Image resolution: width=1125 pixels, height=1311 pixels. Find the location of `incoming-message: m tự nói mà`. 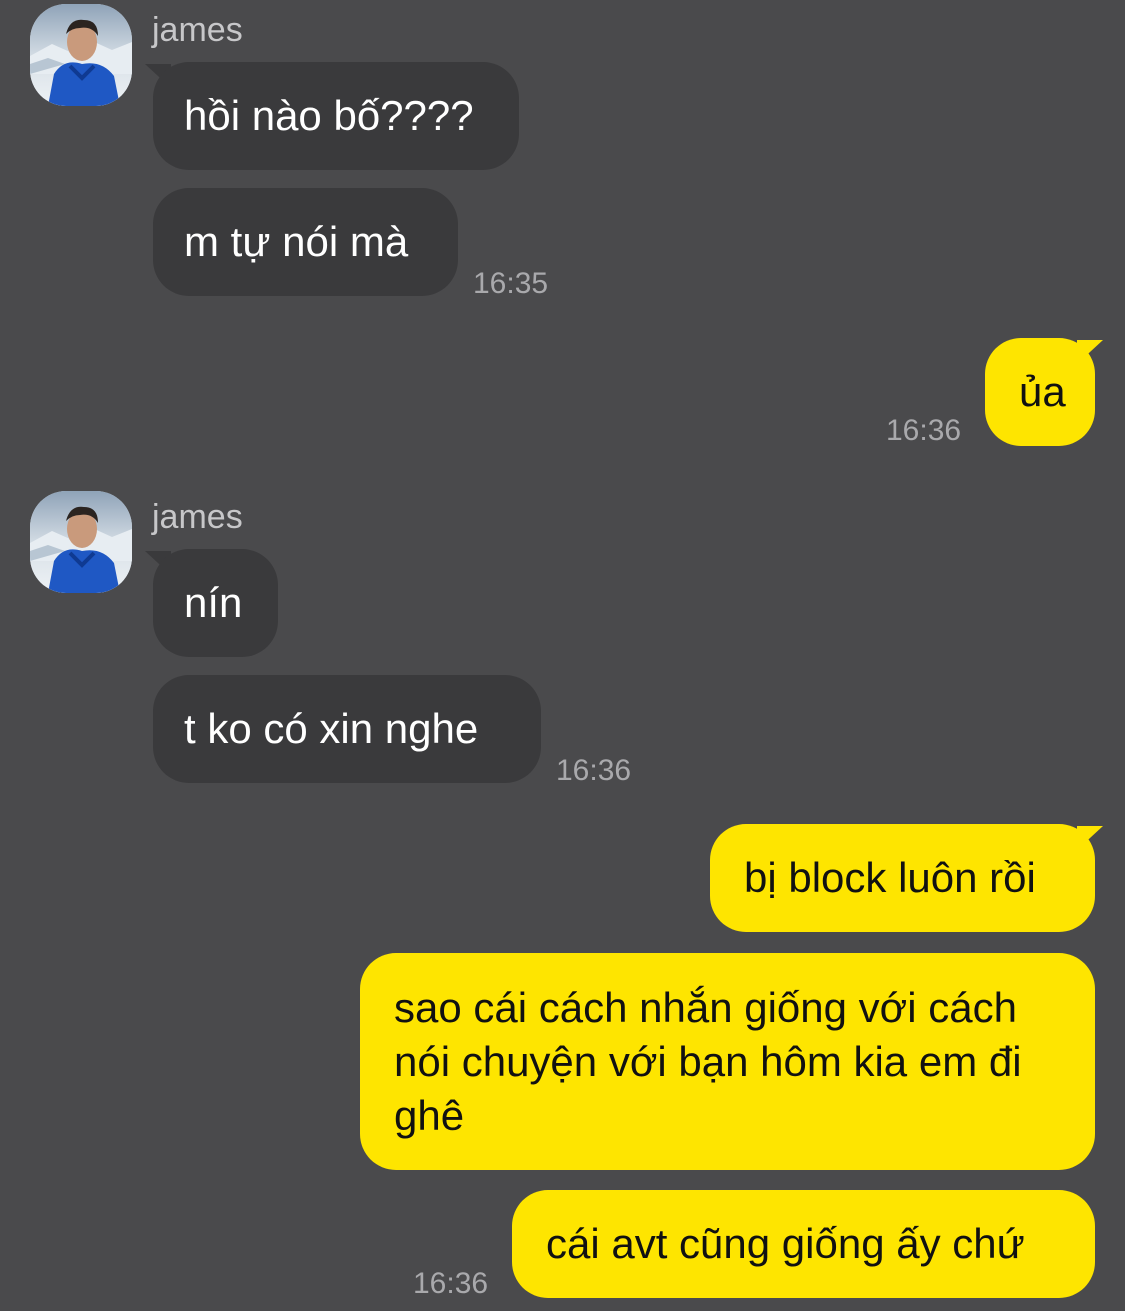

incoming-message: m tự nói mà is located at coordinates (305, 242).